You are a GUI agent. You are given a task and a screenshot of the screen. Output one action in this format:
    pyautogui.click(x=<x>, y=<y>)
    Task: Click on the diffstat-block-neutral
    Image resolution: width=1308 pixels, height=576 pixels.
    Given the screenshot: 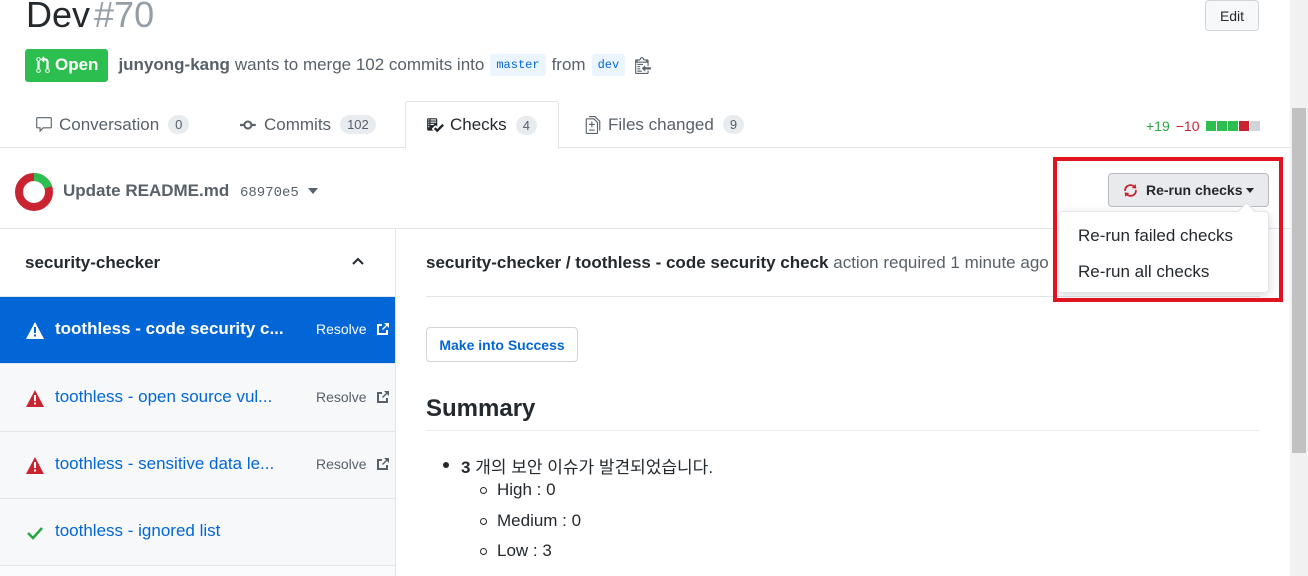 What is the action you would take?
    pyautogui.click(x=1254, y=126)
    